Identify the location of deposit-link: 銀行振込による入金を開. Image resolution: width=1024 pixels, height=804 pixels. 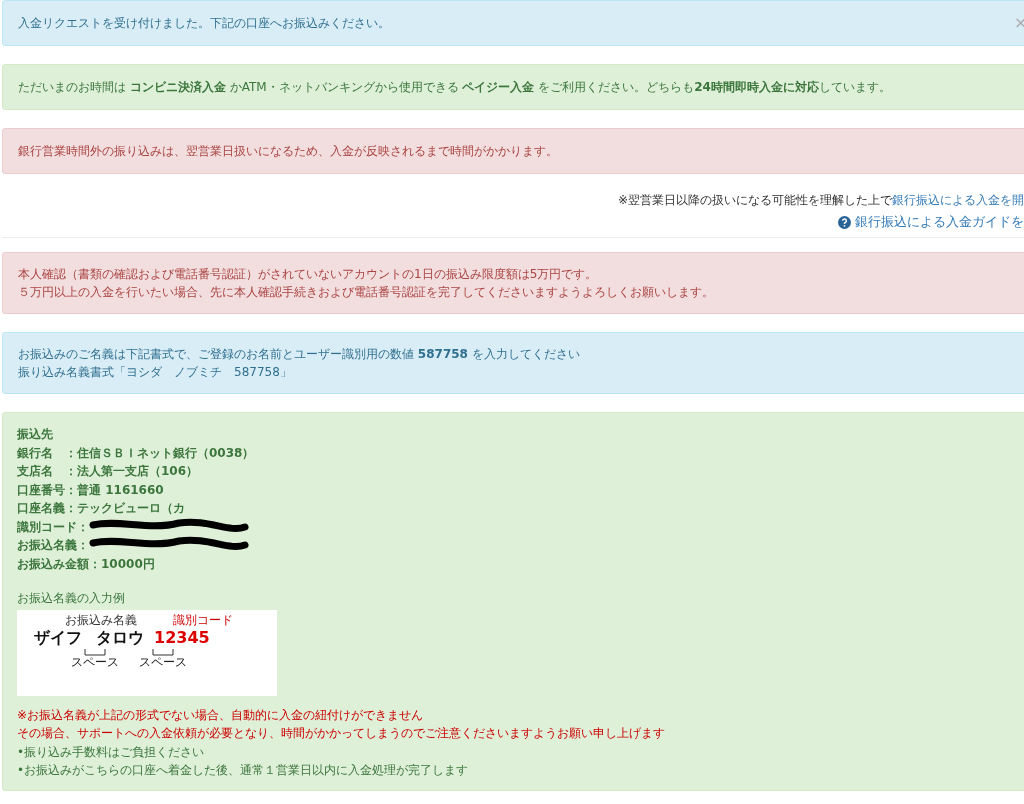
(958, 200).